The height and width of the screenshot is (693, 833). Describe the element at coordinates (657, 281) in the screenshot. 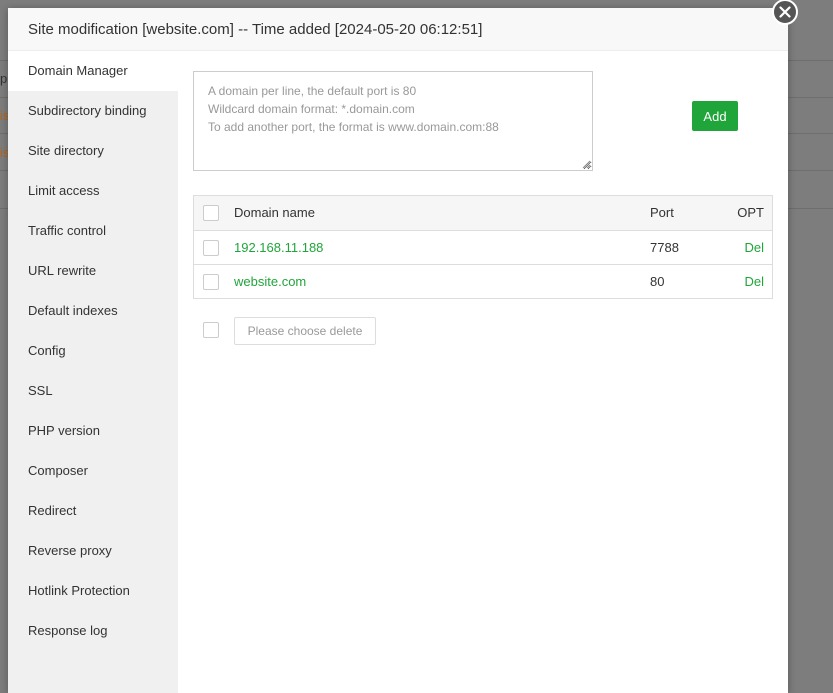

I see `port-value: 80` at that location.